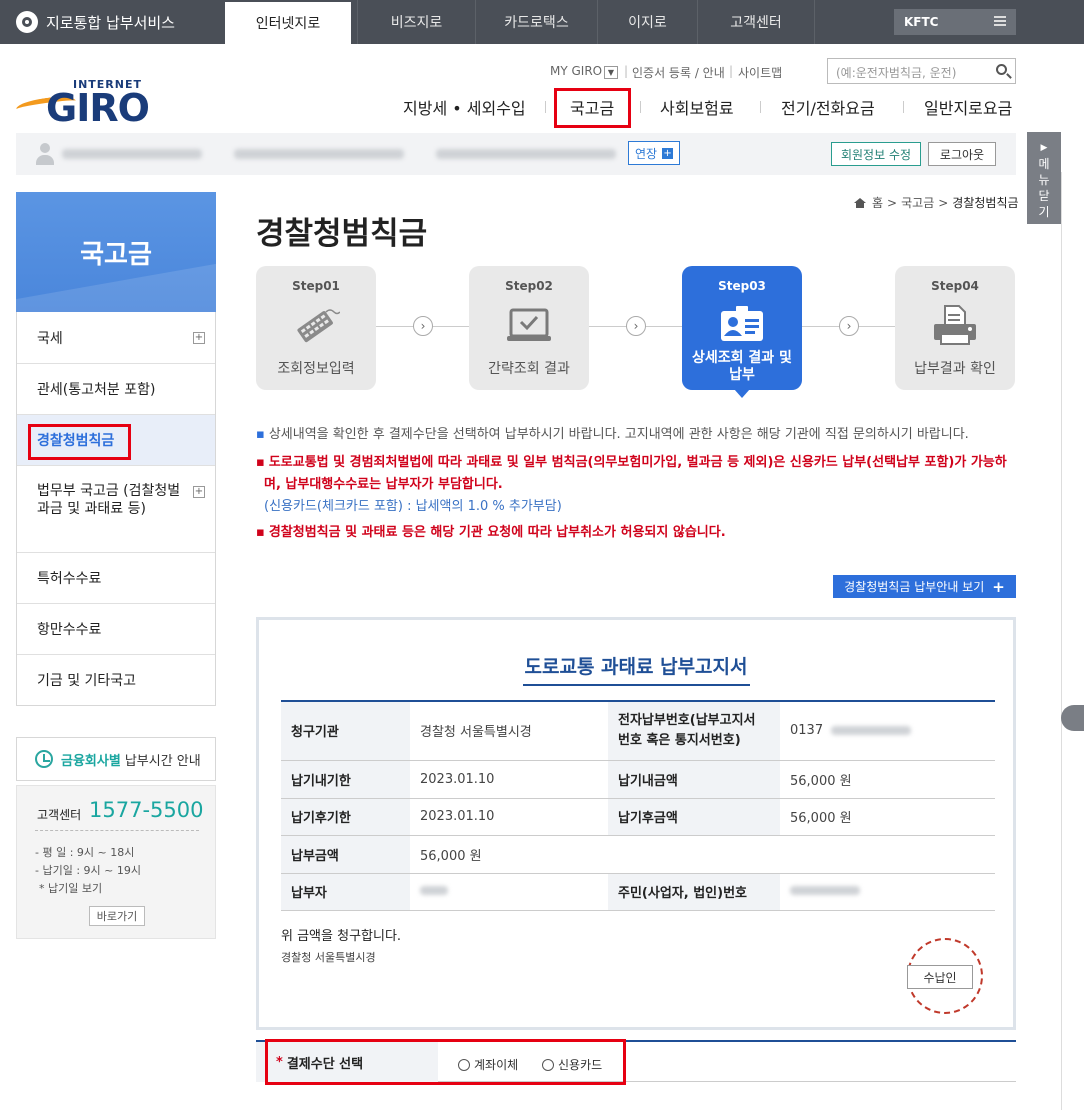  What do you see at coordinates (1001, 69) in the screenshot?
I see `search-icon` at bounding box center [1001, 69].